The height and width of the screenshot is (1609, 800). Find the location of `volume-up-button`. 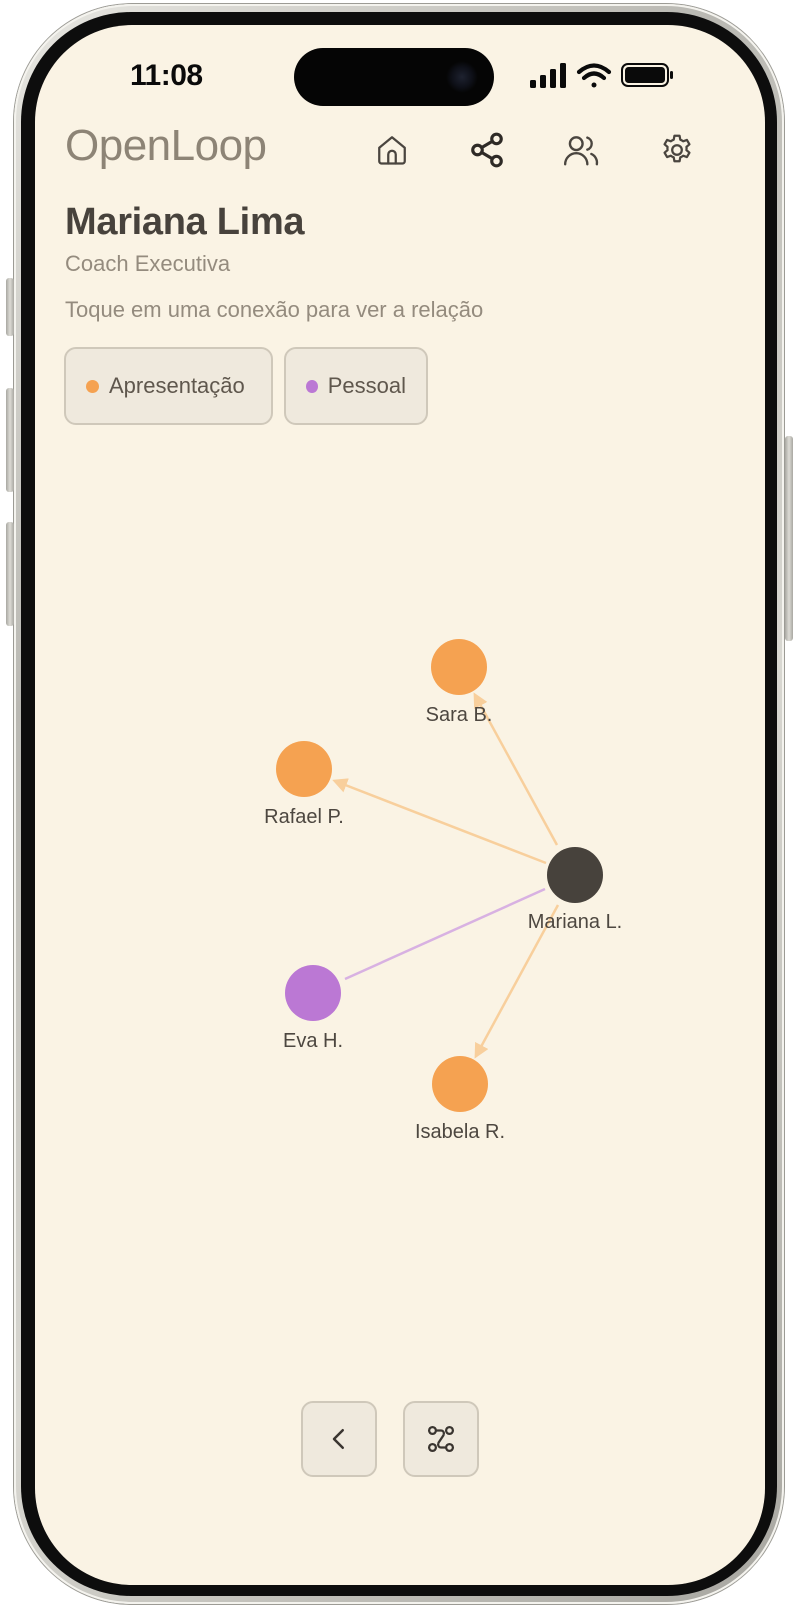

volume-up-button is located at coordinates (10, 440).